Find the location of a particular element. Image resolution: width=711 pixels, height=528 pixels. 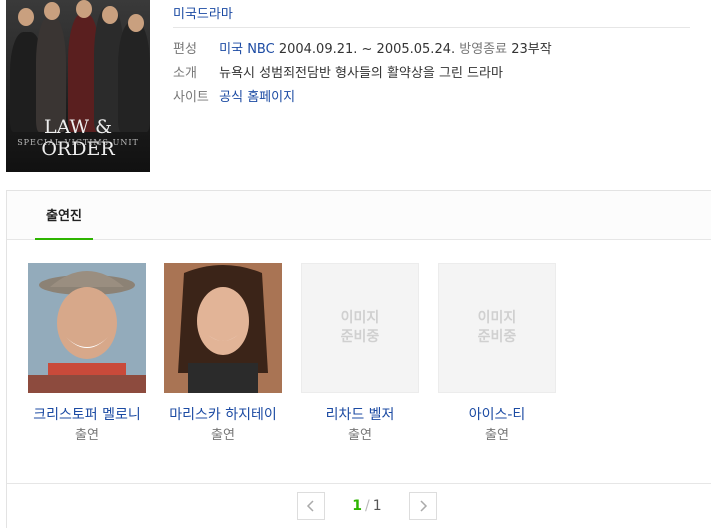

cast-name: 마리스카 하지테이 is located at coordinates (223, 415).